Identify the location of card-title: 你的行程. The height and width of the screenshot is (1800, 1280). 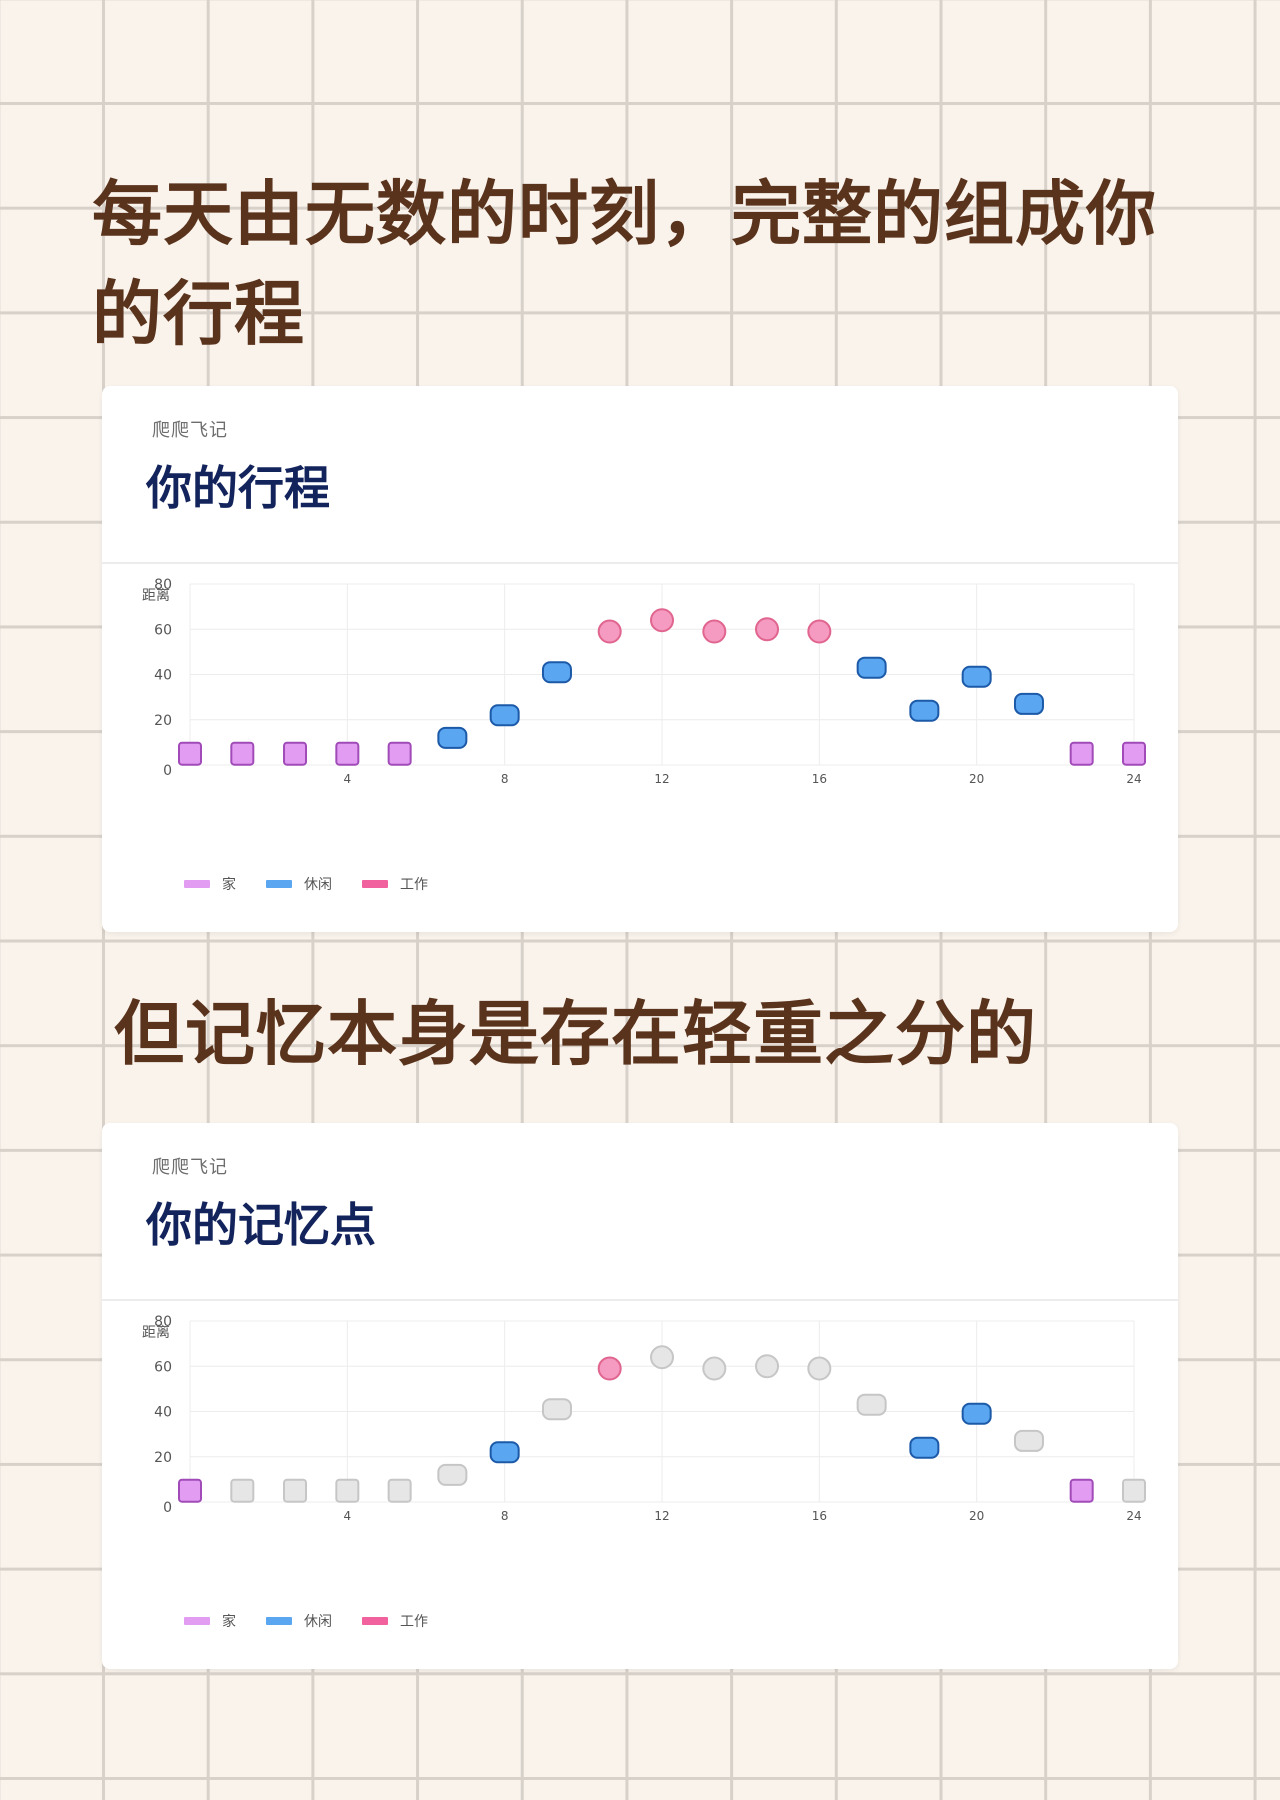
(238, 488).